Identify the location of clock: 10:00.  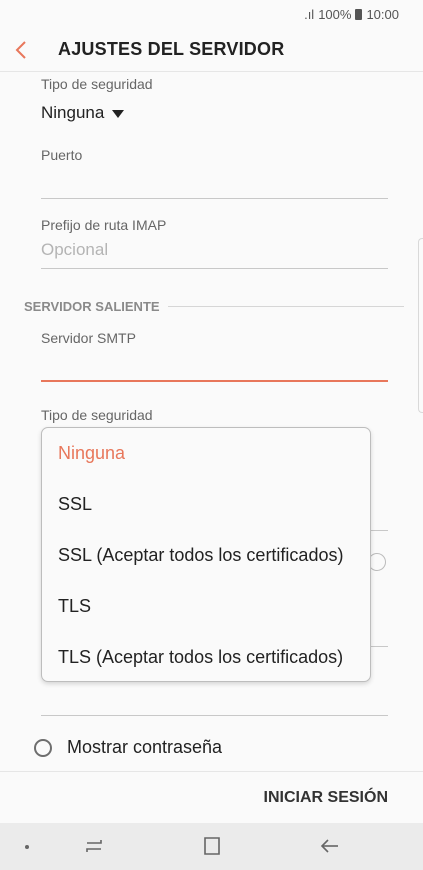
(382, 14).